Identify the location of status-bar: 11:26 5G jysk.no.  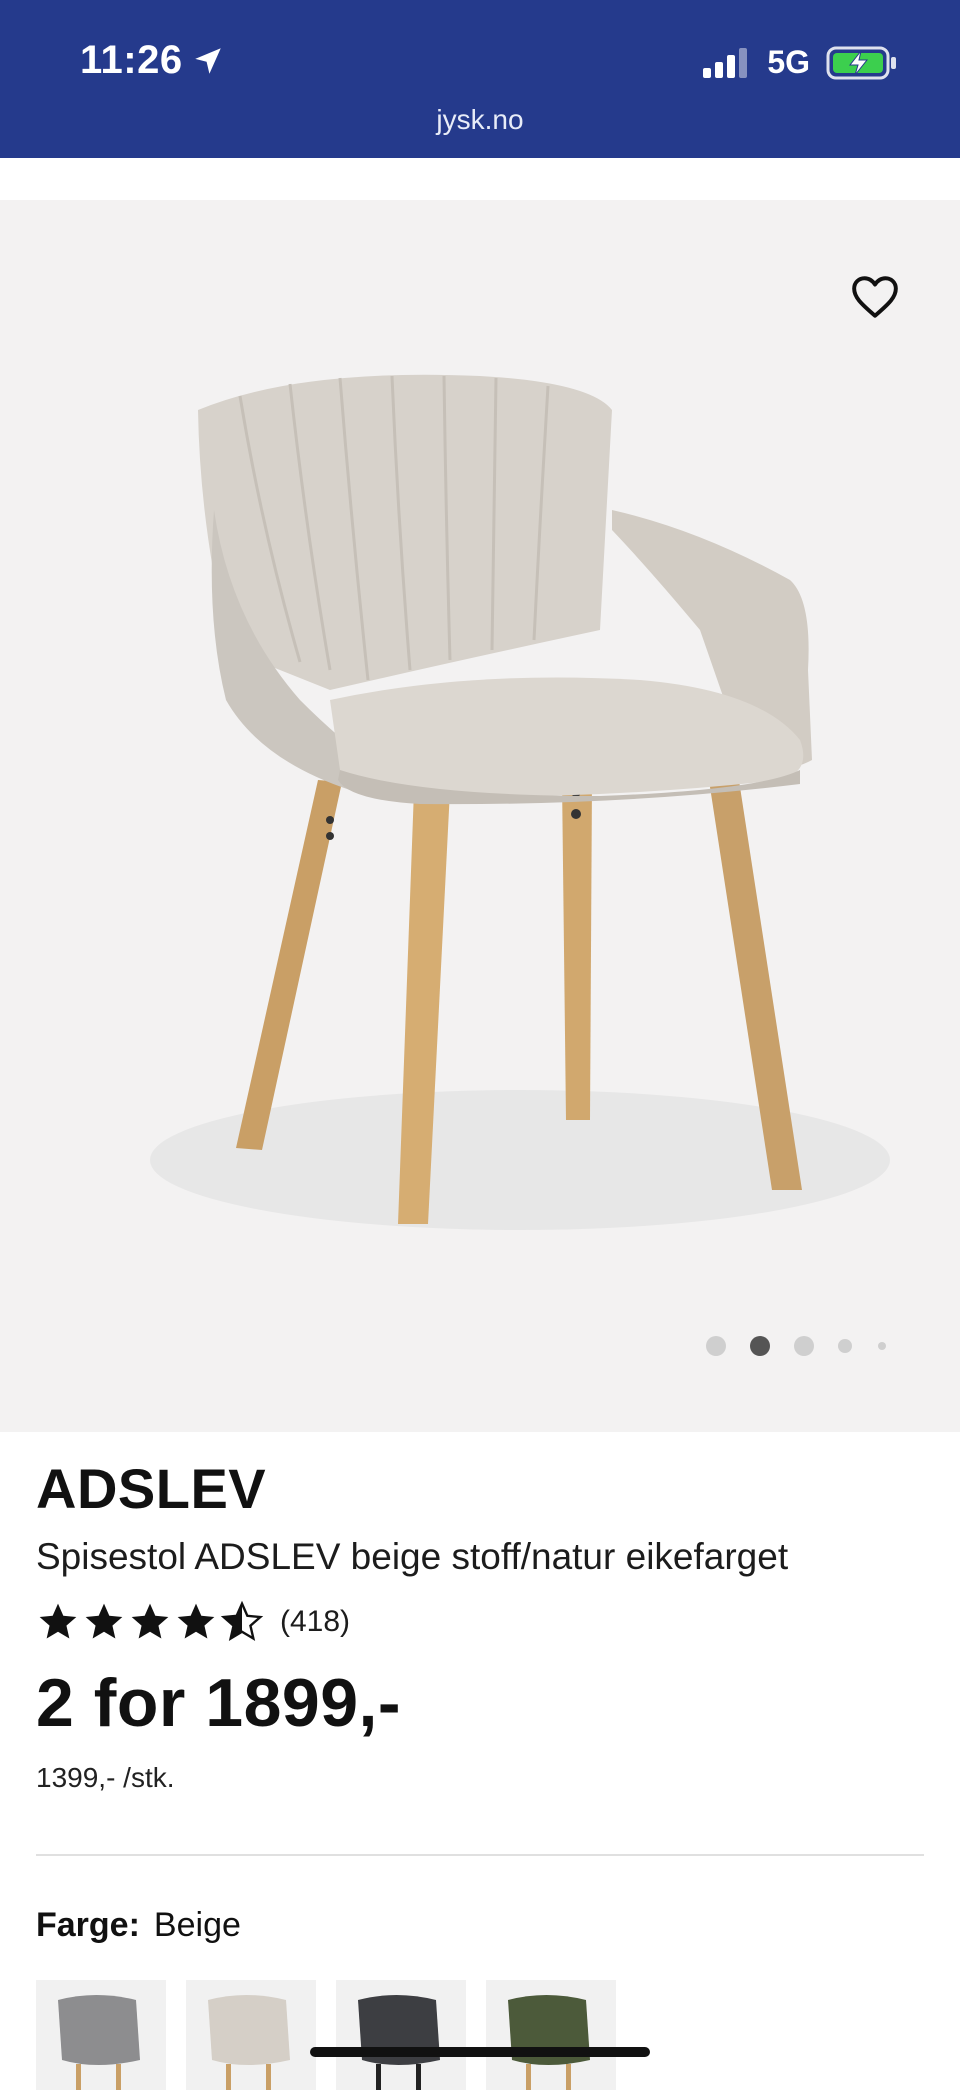
(480, 79).